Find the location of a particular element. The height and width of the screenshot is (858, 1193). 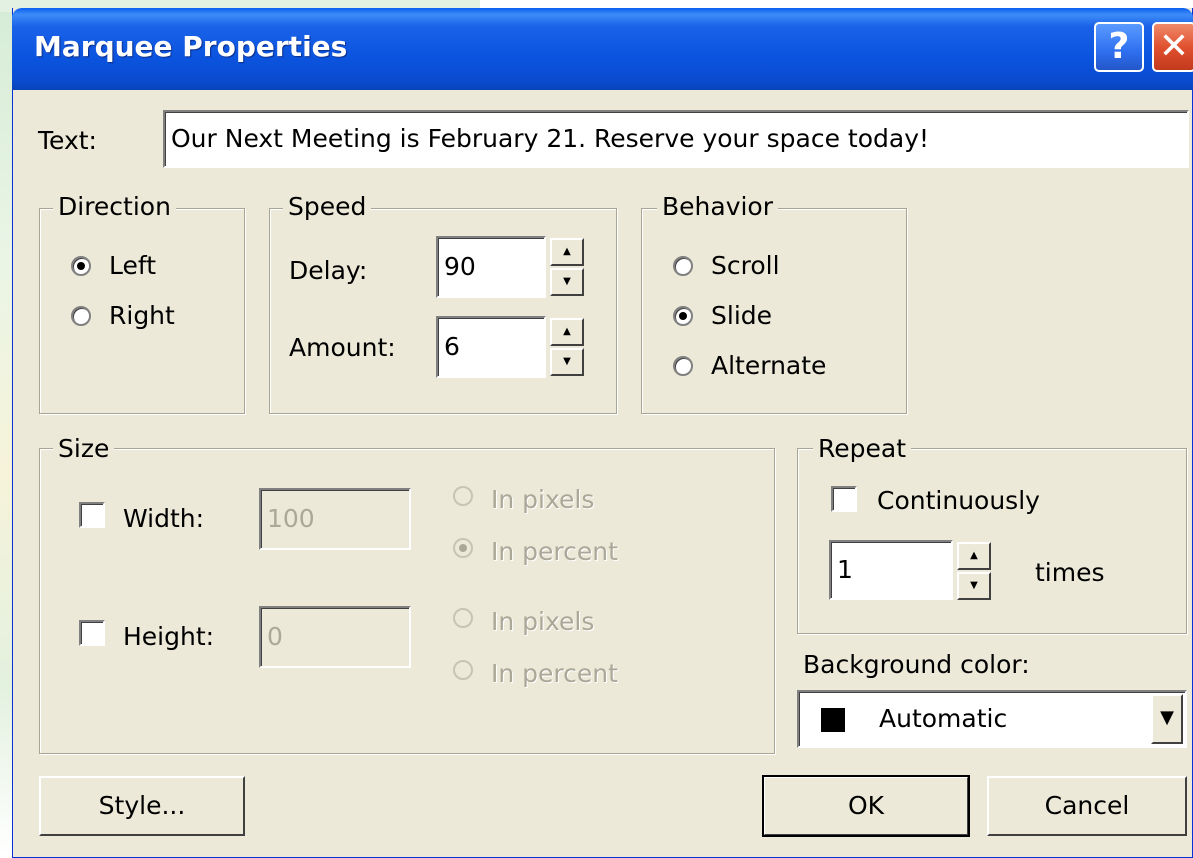

behavior-slide-radio is located at coordinates (683, 316).